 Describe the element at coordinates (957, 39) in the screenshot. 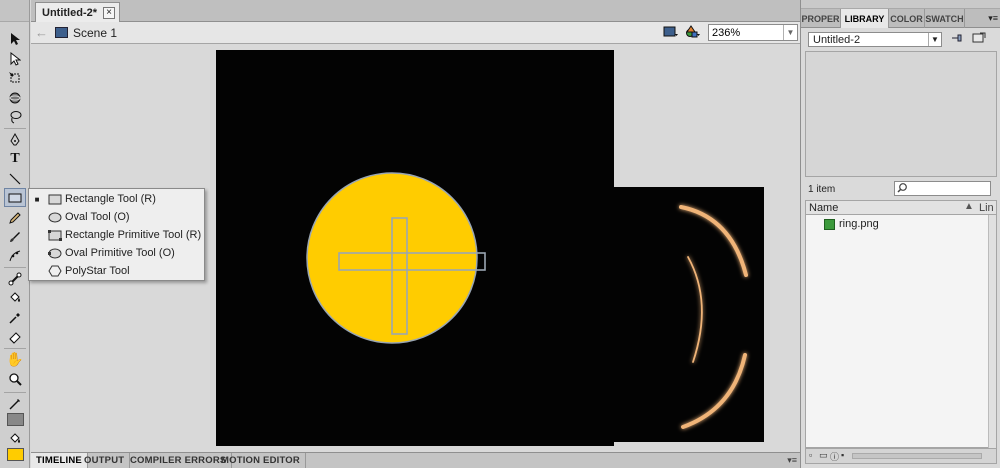

I see `pin-library-icon` at that location.